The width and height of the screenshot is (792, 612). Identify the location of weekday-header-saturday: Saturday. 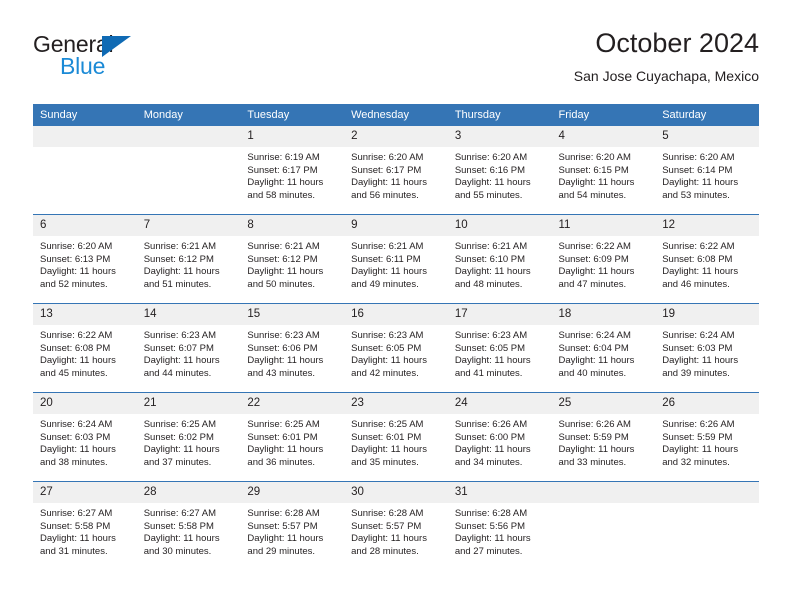
(707, 115).